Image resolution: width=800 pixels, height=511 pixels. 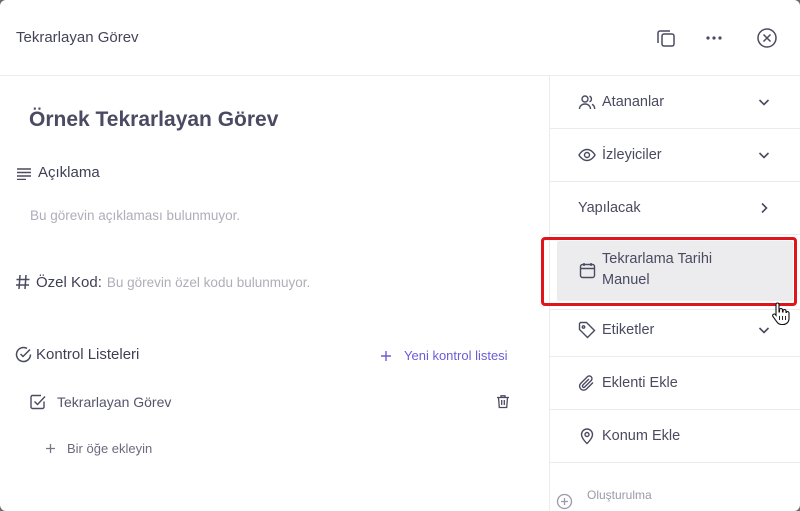 I want to click on tag-icon, so click(x=587, y=330).